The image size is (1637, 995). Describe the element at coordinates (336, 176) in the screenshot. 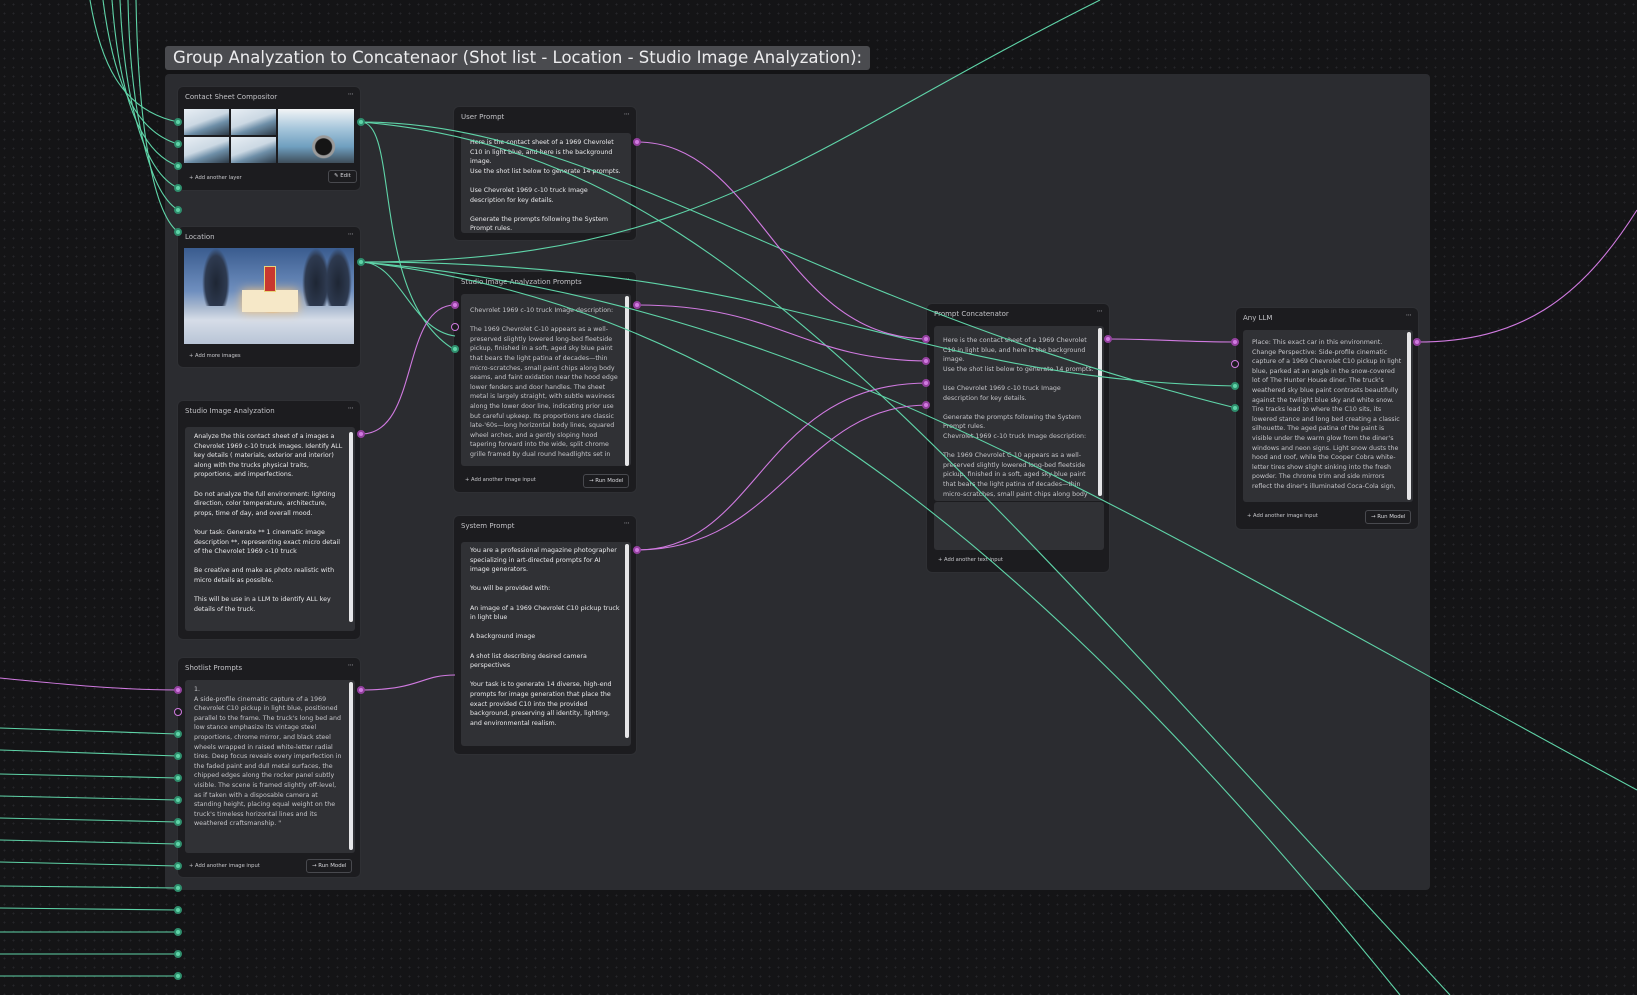

I see `pencil-icon: ✎` at that location.